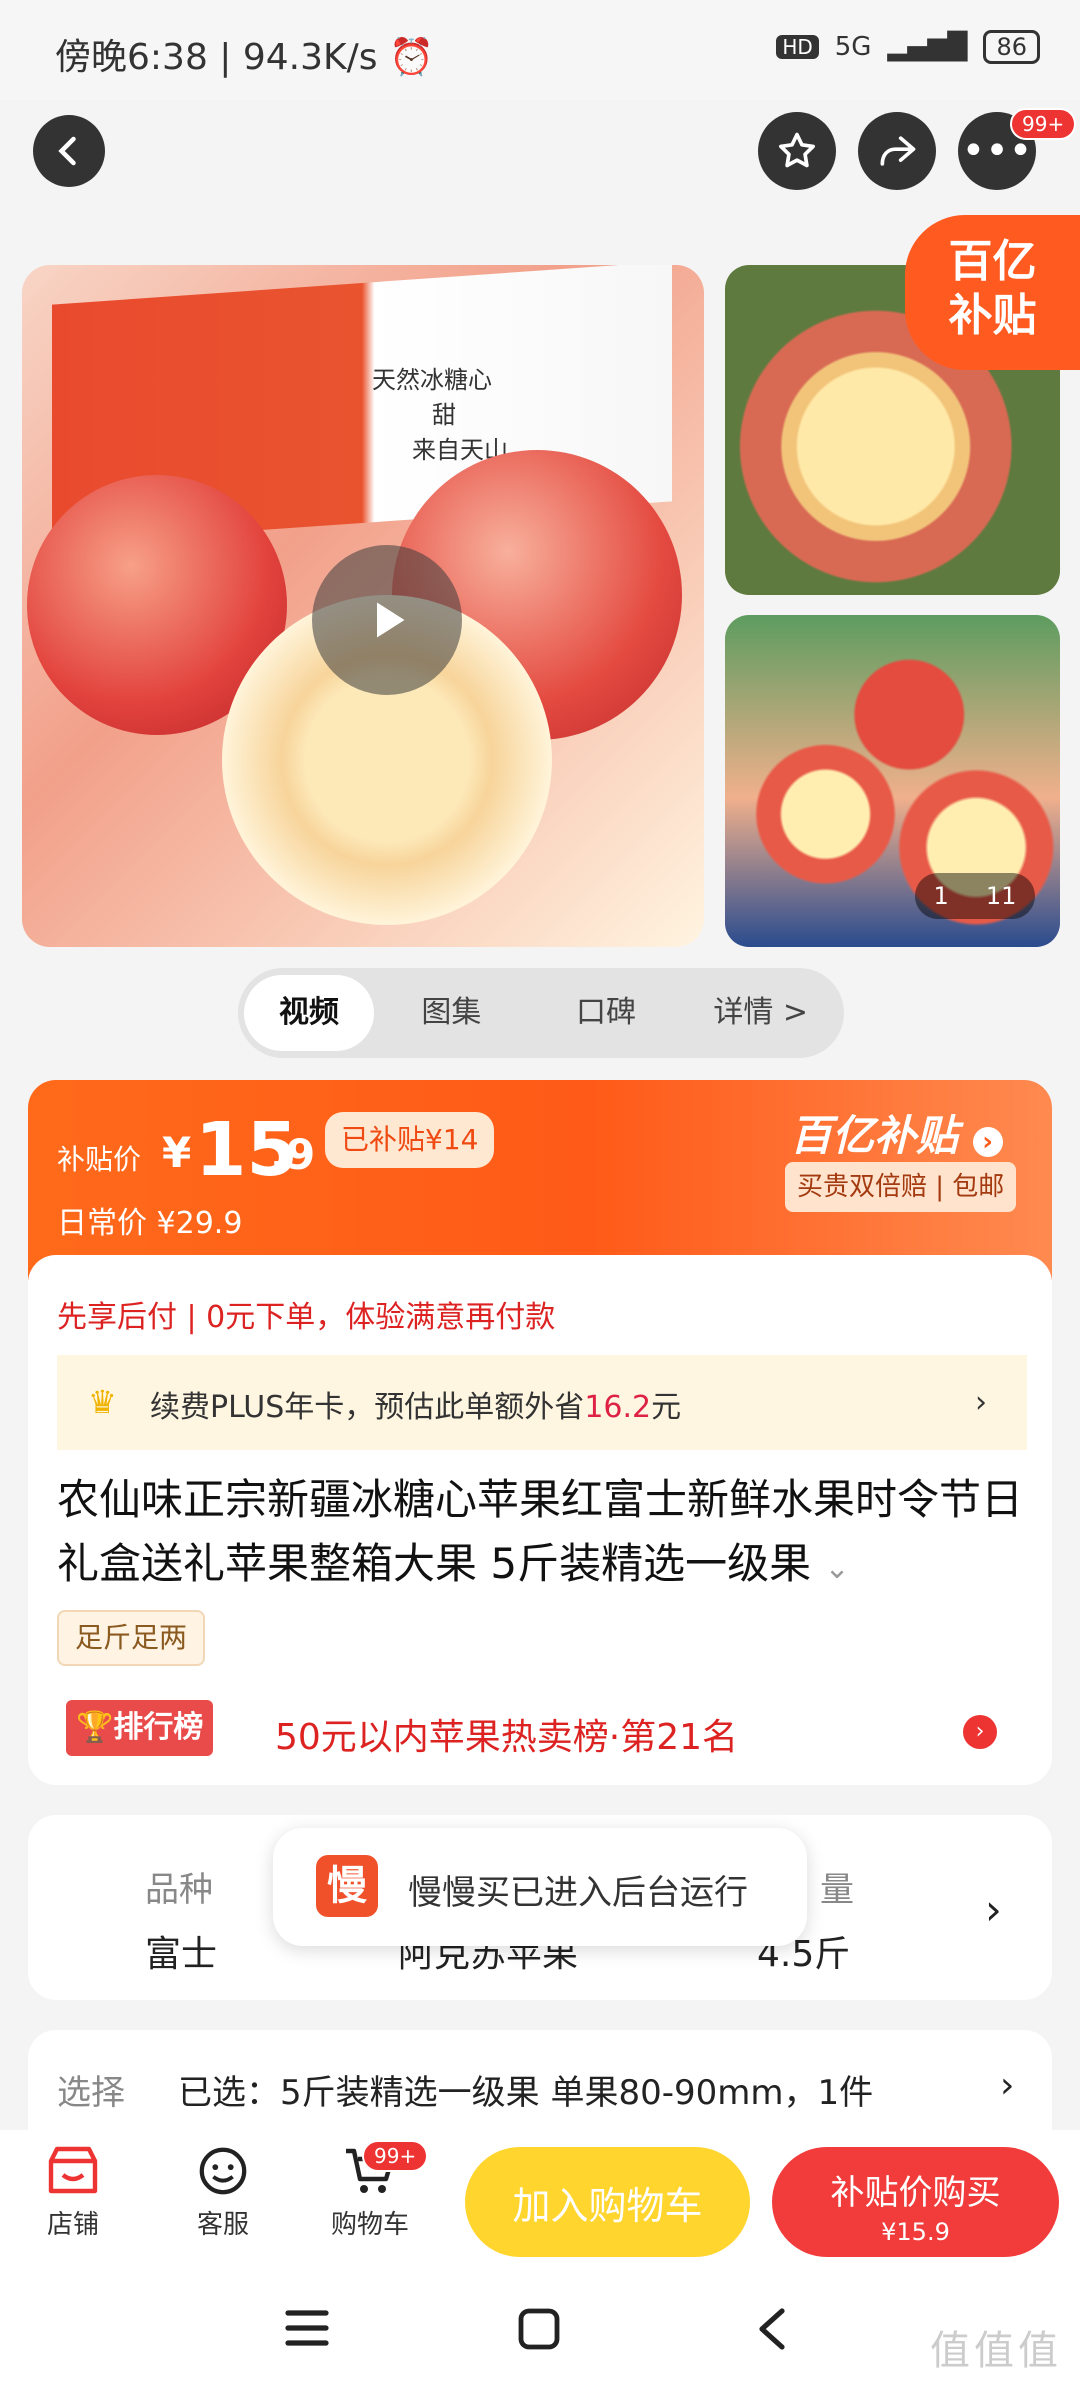  I want to click on crown-icon: ♛, so click(102, 1402).